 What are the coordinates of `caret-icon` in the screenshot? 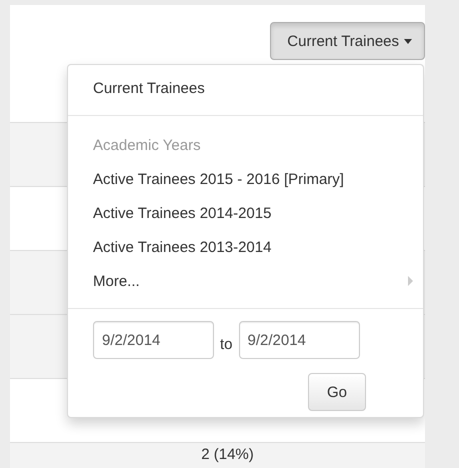 It's located at (408, 41).